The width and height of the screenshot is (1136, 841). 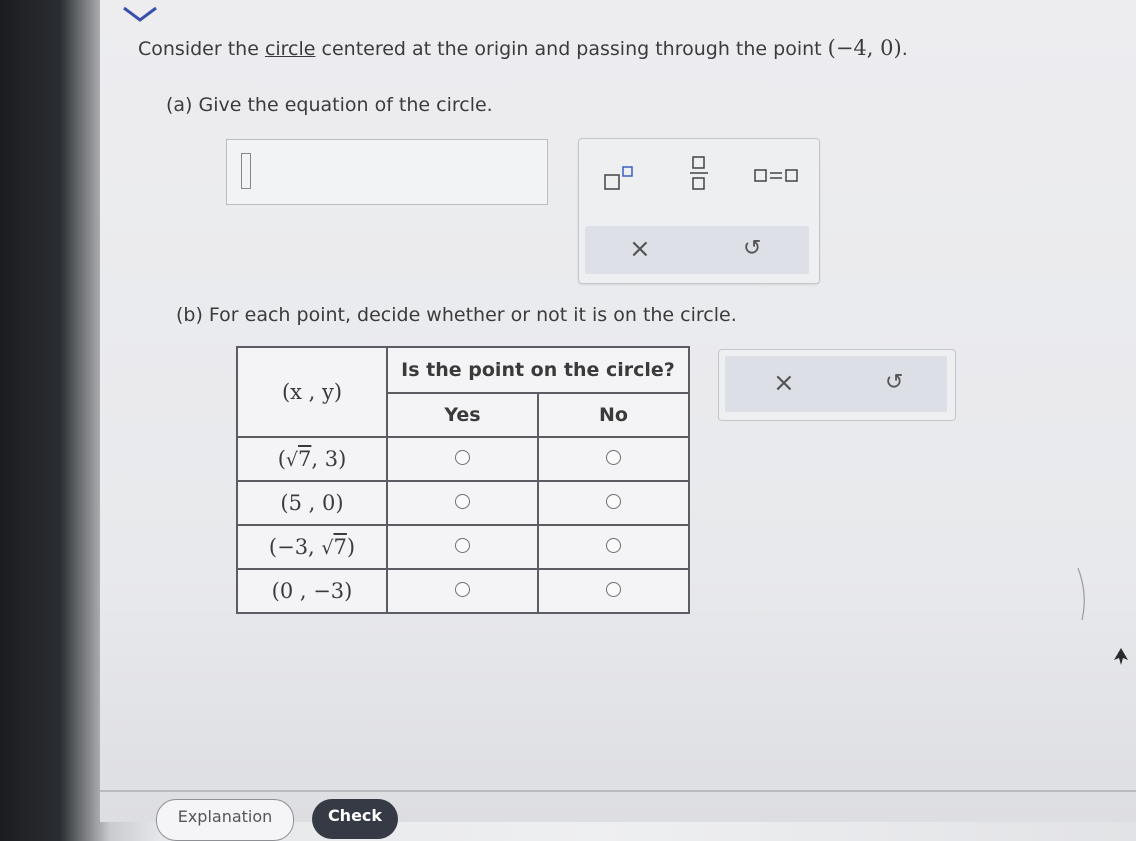 I want to click on equation-answer-input, so click(x=387, y=172).